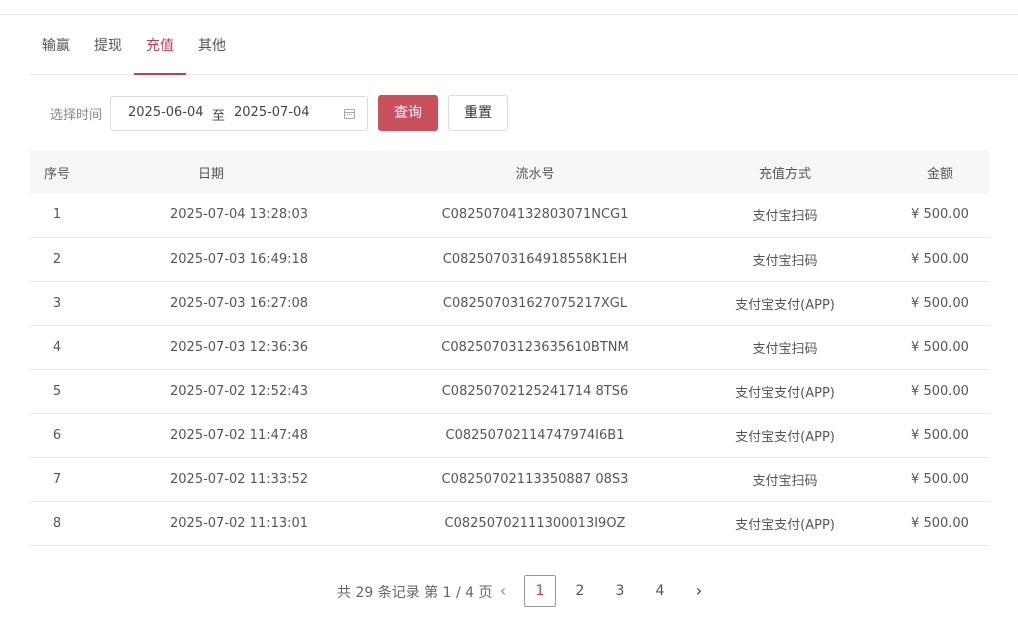  Describe the element at coordinates (160, 49) in the screenshot. I see `tab-recharge: 充值` at that location.